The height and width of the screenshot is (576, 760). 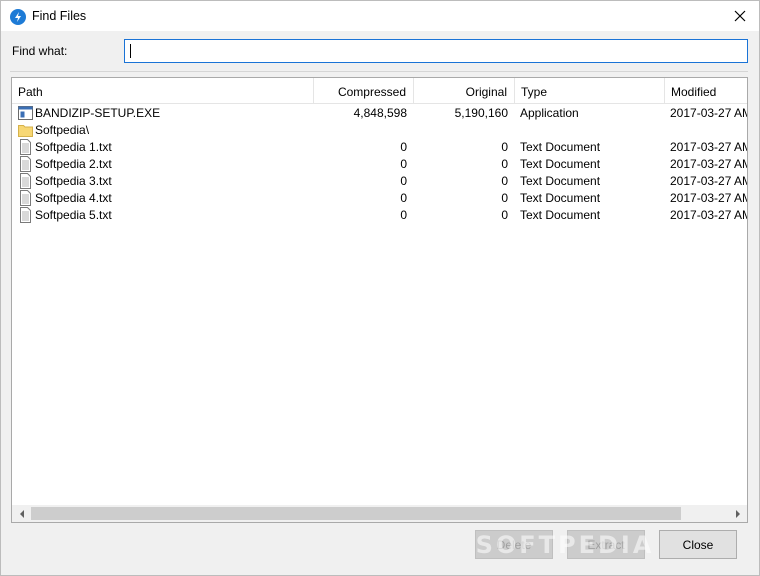 I want to click on text-caret, so click(x=130, y=51).